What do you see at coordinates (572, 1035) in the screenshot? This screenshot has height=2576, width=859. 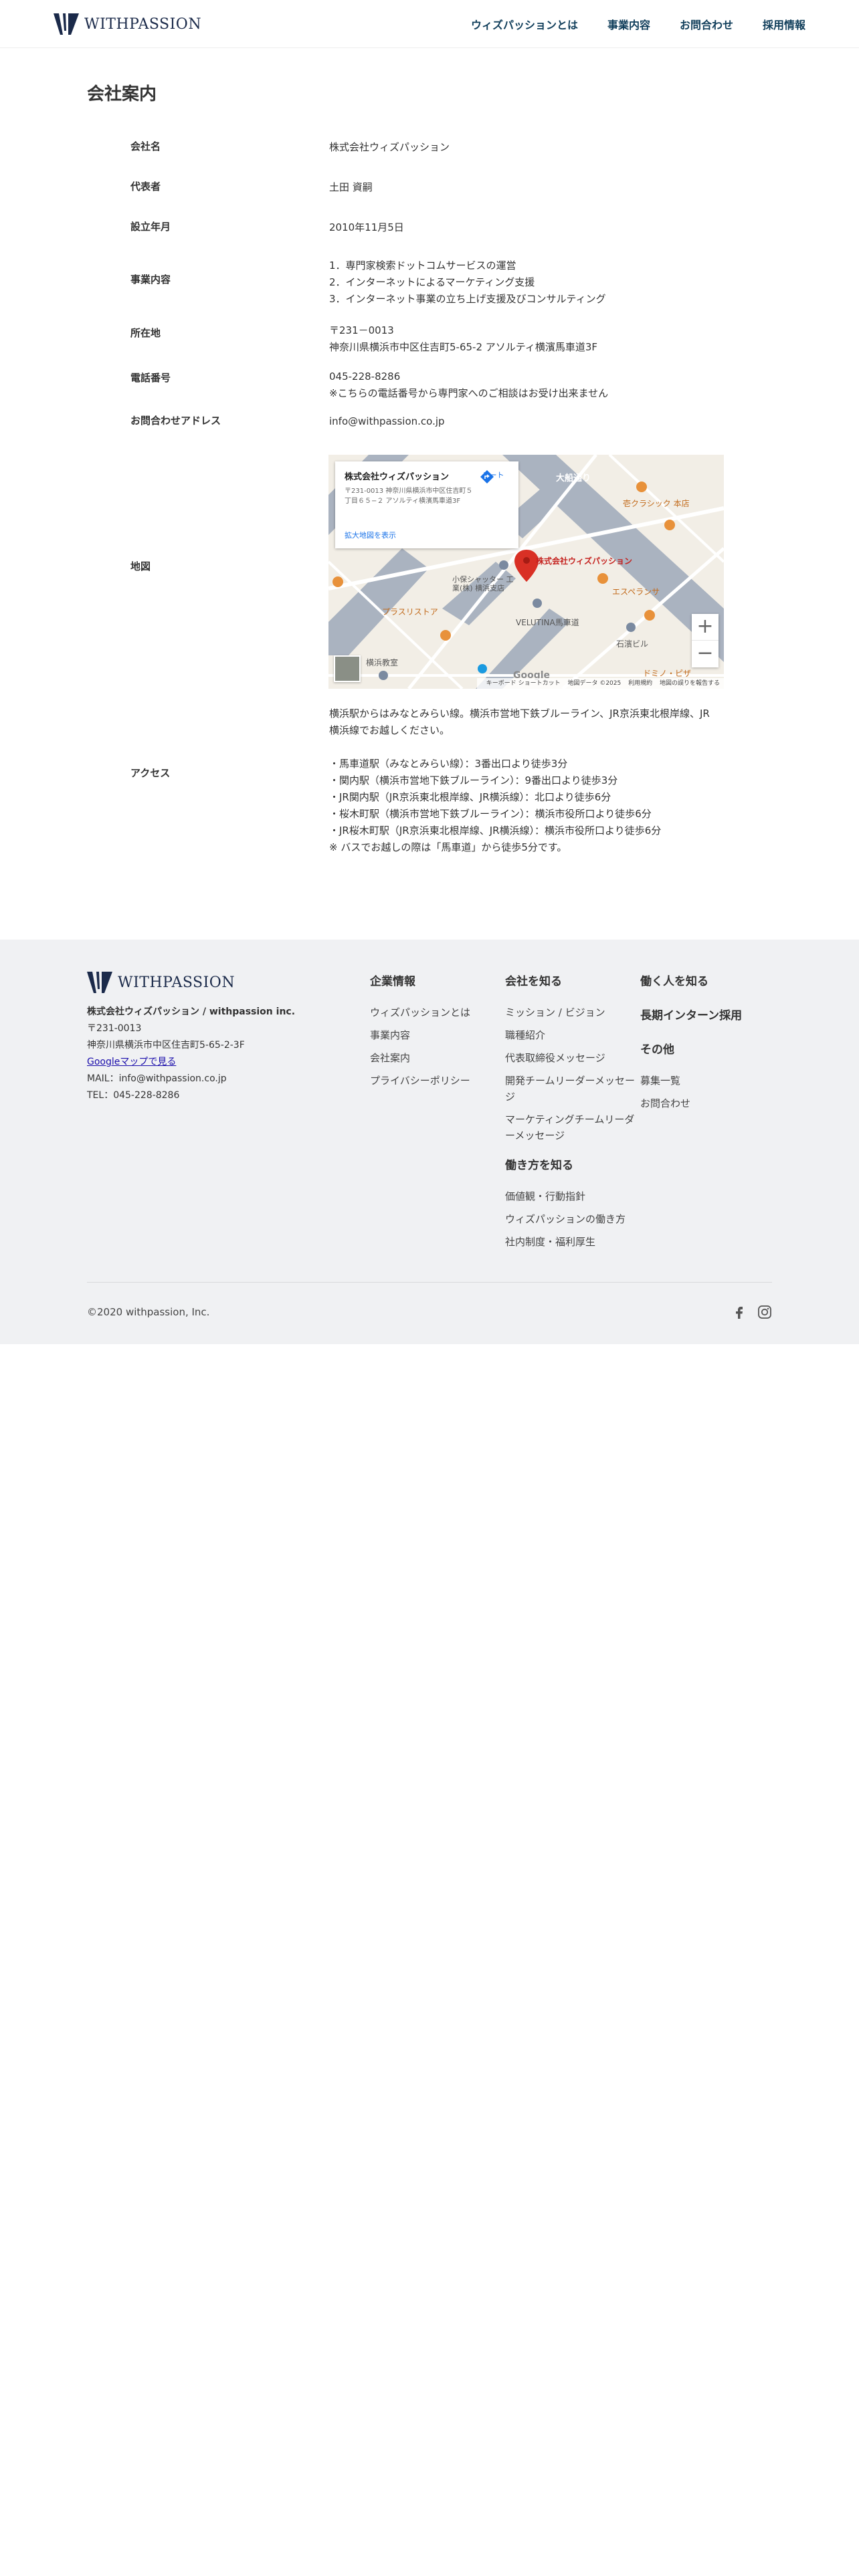 I see `footer-link: 職種紹介` at bounding box center [572, 1035].